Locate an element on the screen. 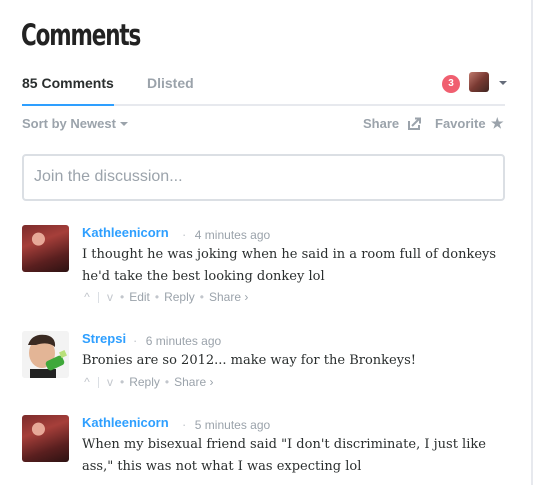 This screenshot has width=533, height=485. comment-meta: · 5 minutes ago is located at coordinates (226, 425).